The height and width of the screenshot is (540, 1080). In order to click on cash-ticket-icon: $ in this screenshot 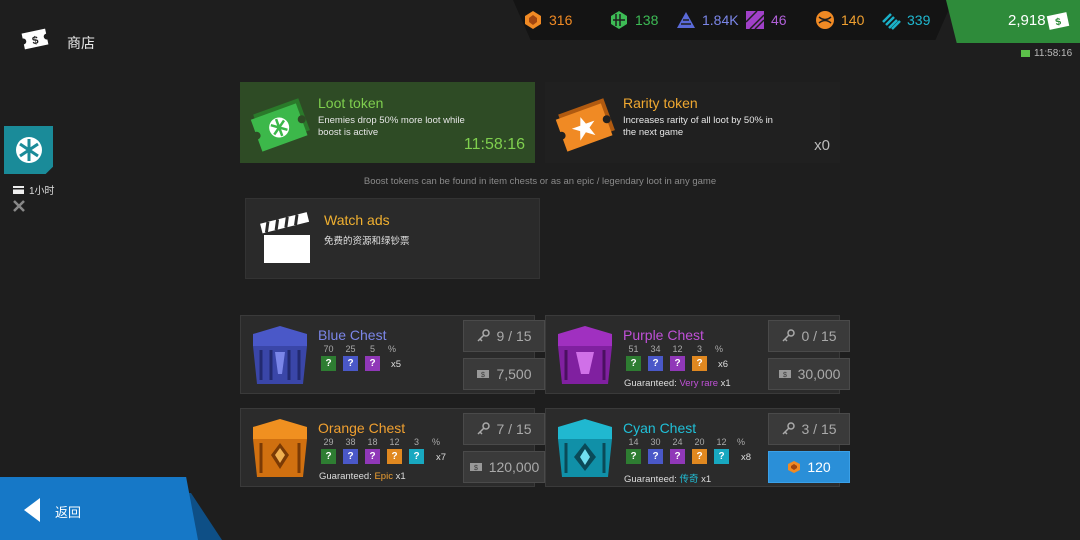, I will do `click(1058, 21)`.